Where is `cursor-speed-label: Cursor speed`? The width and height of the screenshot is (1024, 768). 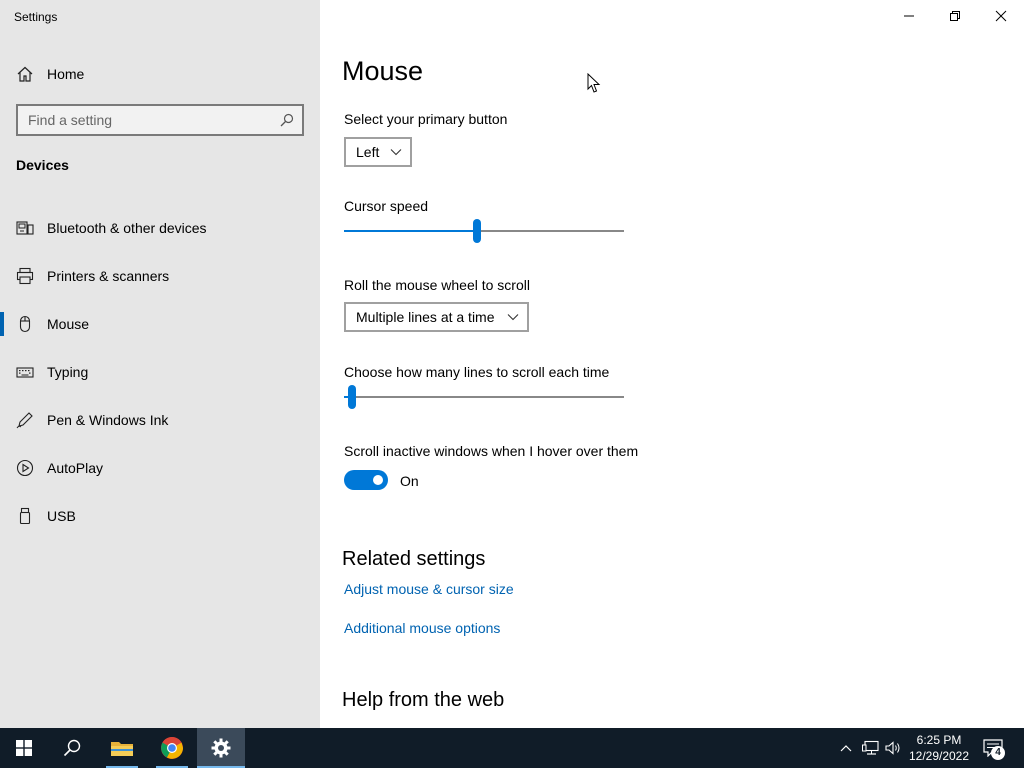 cursor-speed-label: Cursor speed is located at coordinates (386, 206).